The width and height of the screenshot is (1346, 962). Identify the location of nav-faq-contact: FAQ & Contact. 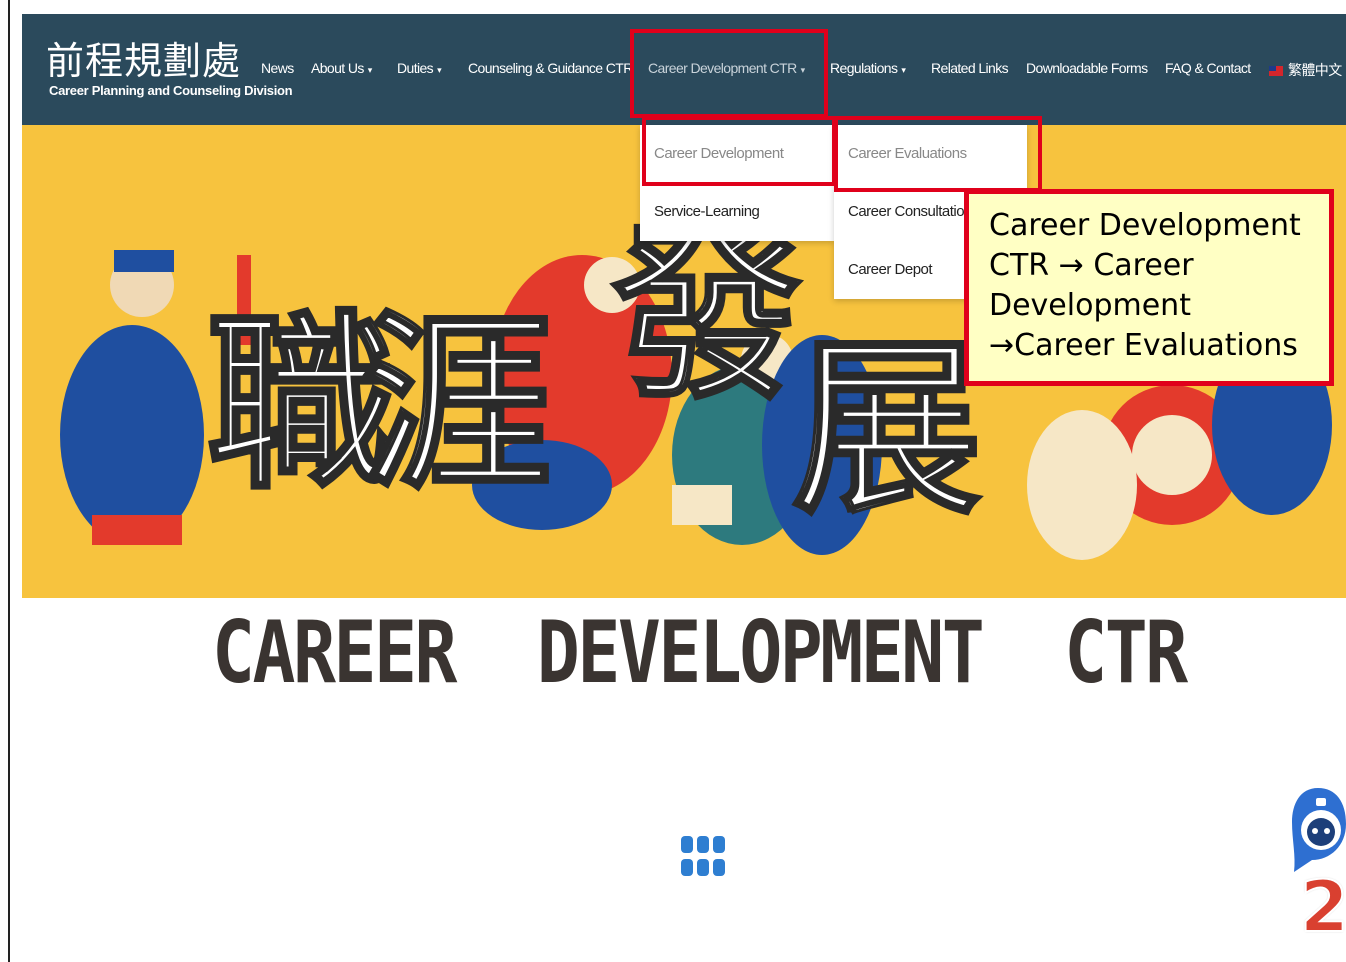
(1208, 68).